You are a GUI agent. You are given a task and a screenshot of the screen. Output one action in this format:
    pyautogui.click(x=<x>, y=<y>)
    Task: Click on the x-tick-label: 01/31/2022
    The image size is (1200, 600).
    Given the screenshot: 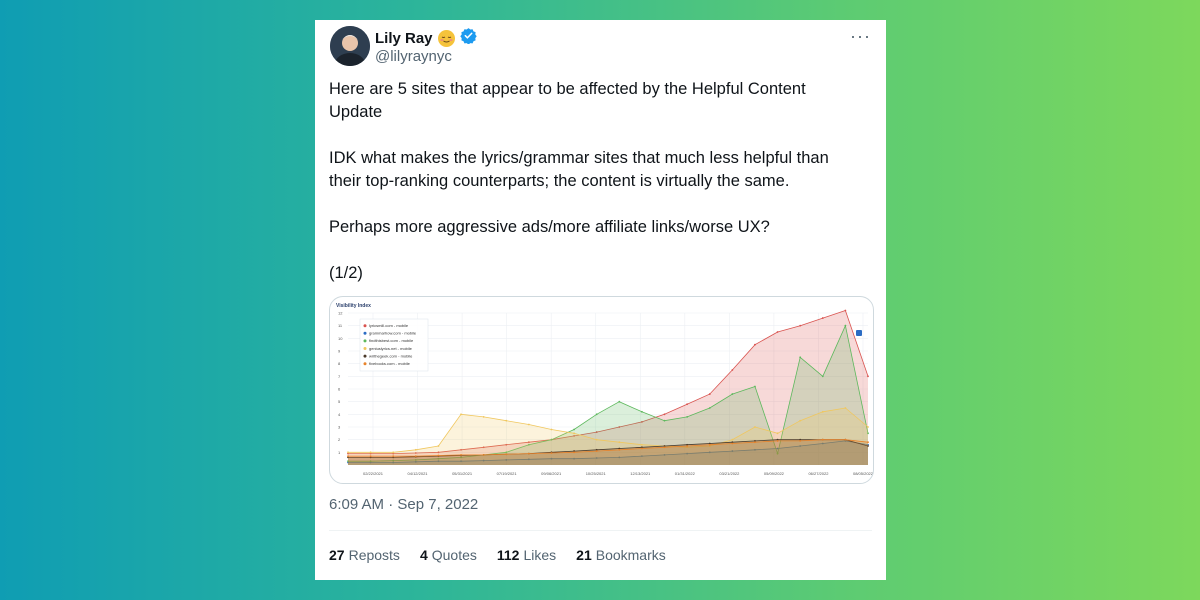 What is the action you would take?
    pyautogui.click(x=685, y=473)
    